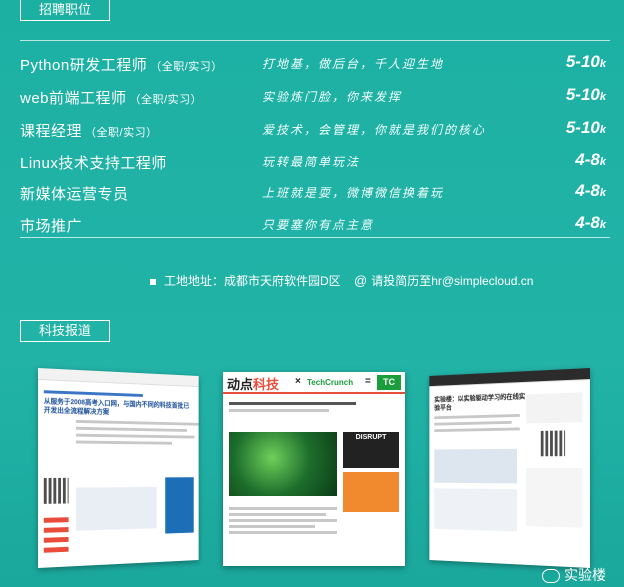 The height and width of the screenshot is (587, 624). I want to click on job-name: Linux技术支持工程师, so click(93, 163).